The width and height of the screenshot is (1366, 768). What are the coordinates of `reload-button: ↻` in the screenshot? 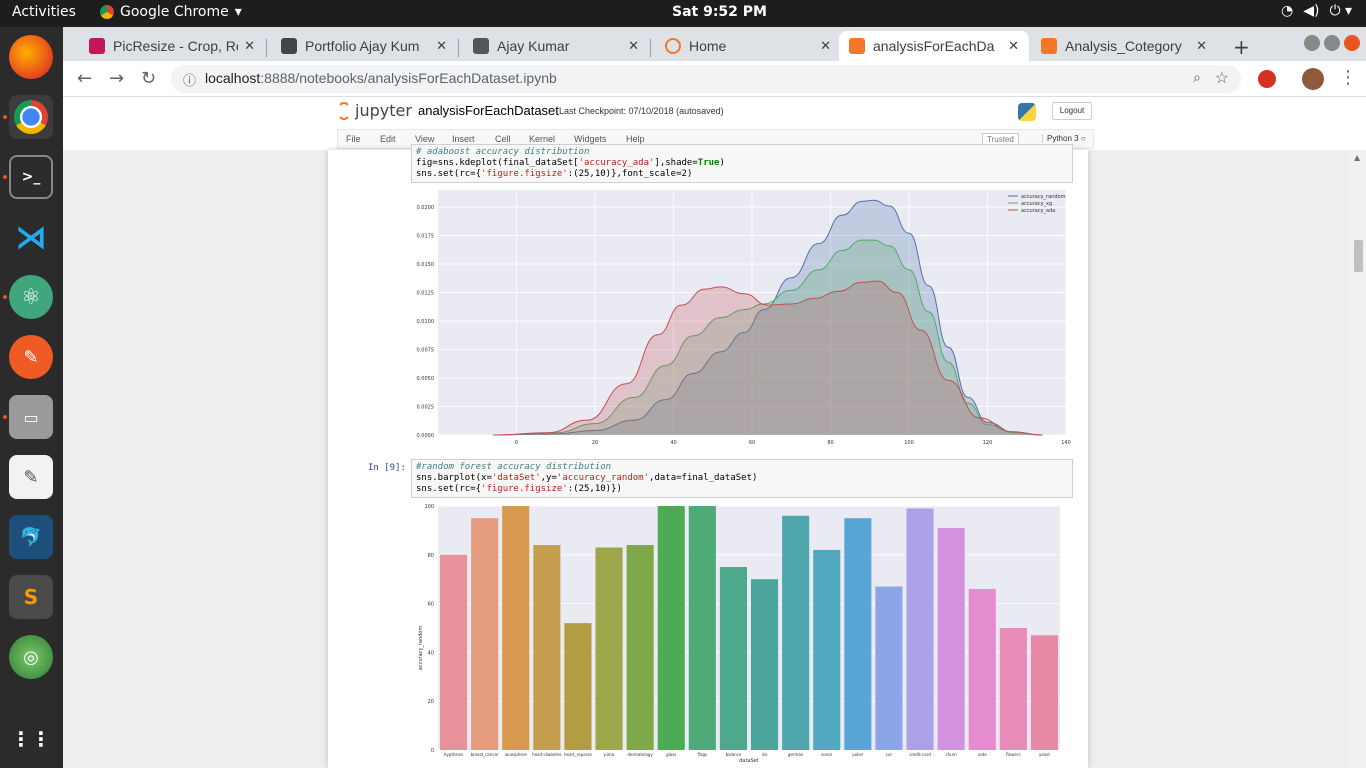 It's located at (148, 78).